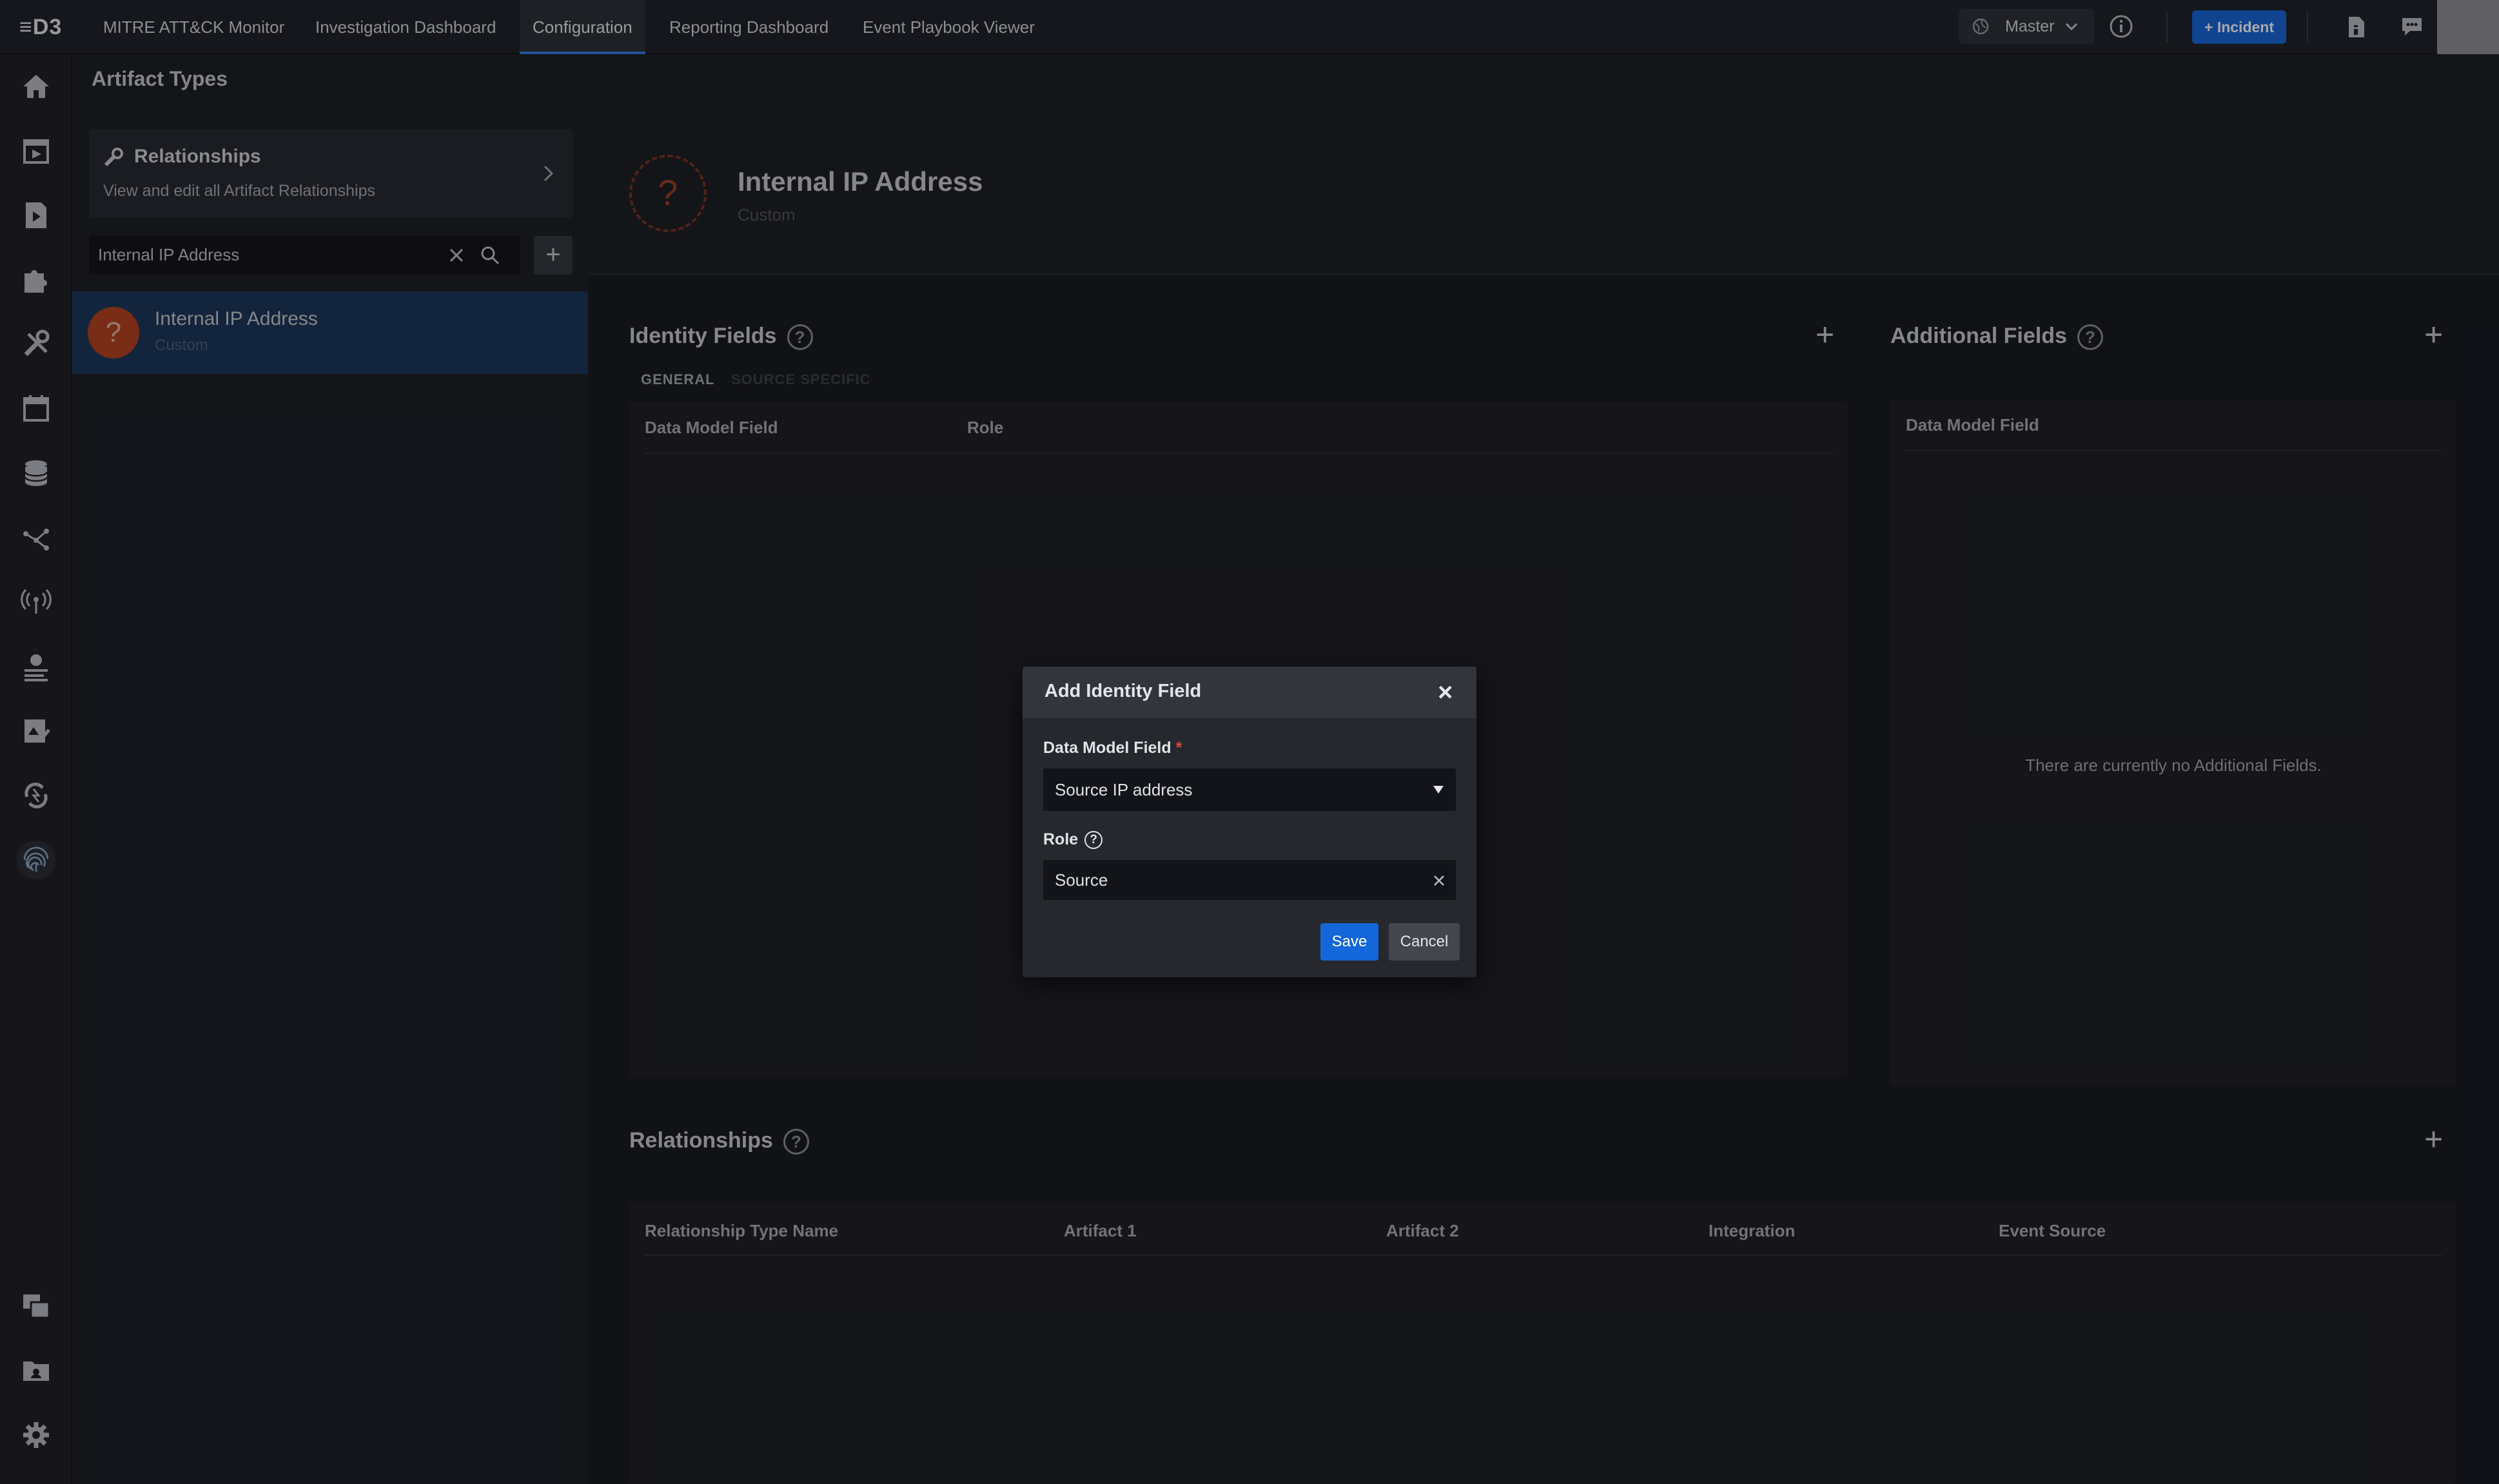 The image size is (2499, 1484). Describe the element at coordinates (1438, 790) in the screenshot. I see `dropdown-arrow-icon` at that location.